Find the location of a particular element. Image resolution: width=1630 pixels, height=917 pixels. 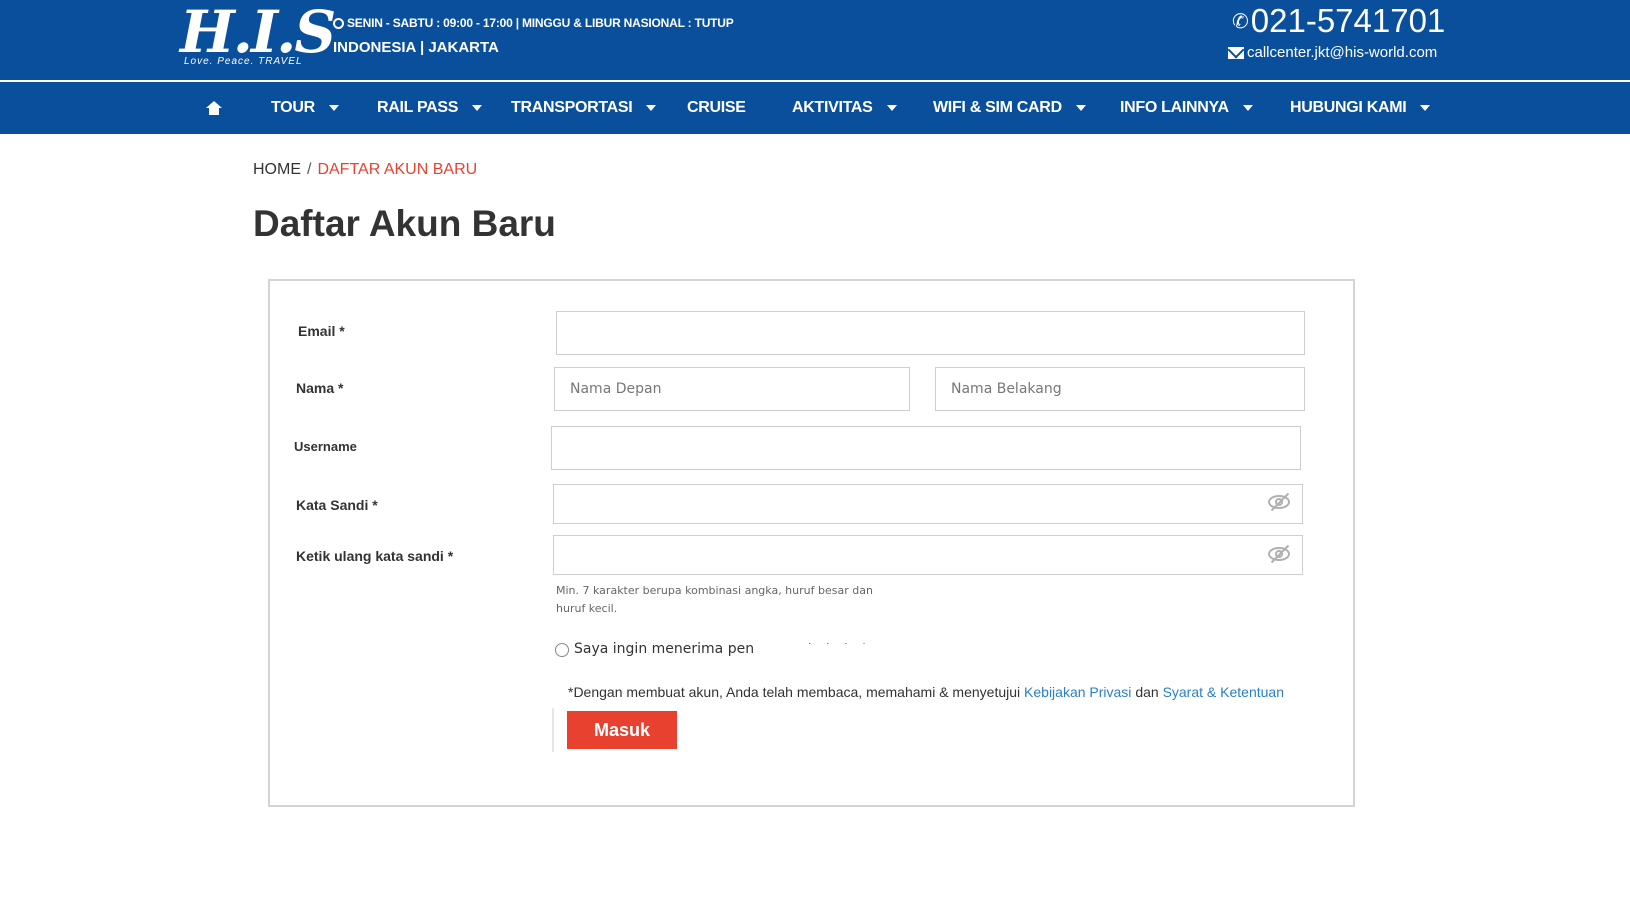

page-title: Daftar Akun Baru is located at coordinates (404, 223).